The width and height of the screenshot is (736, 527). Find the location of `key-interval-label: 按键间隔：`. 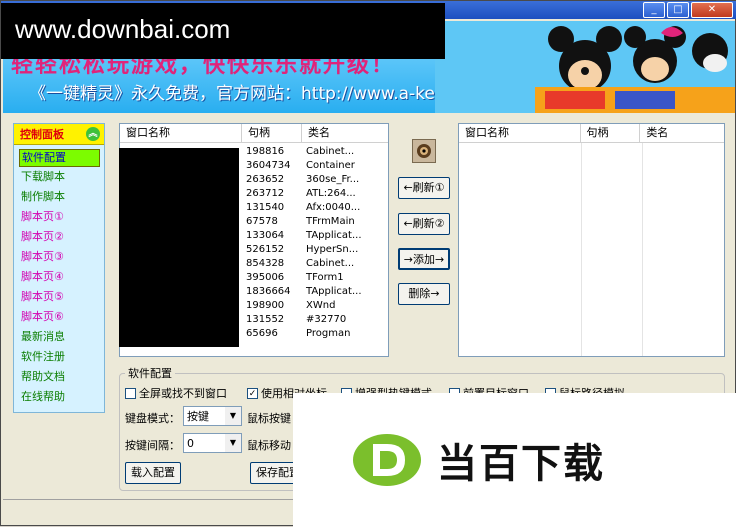

key-interval-label: 按键间隔： is located at coordinates (152, 445).